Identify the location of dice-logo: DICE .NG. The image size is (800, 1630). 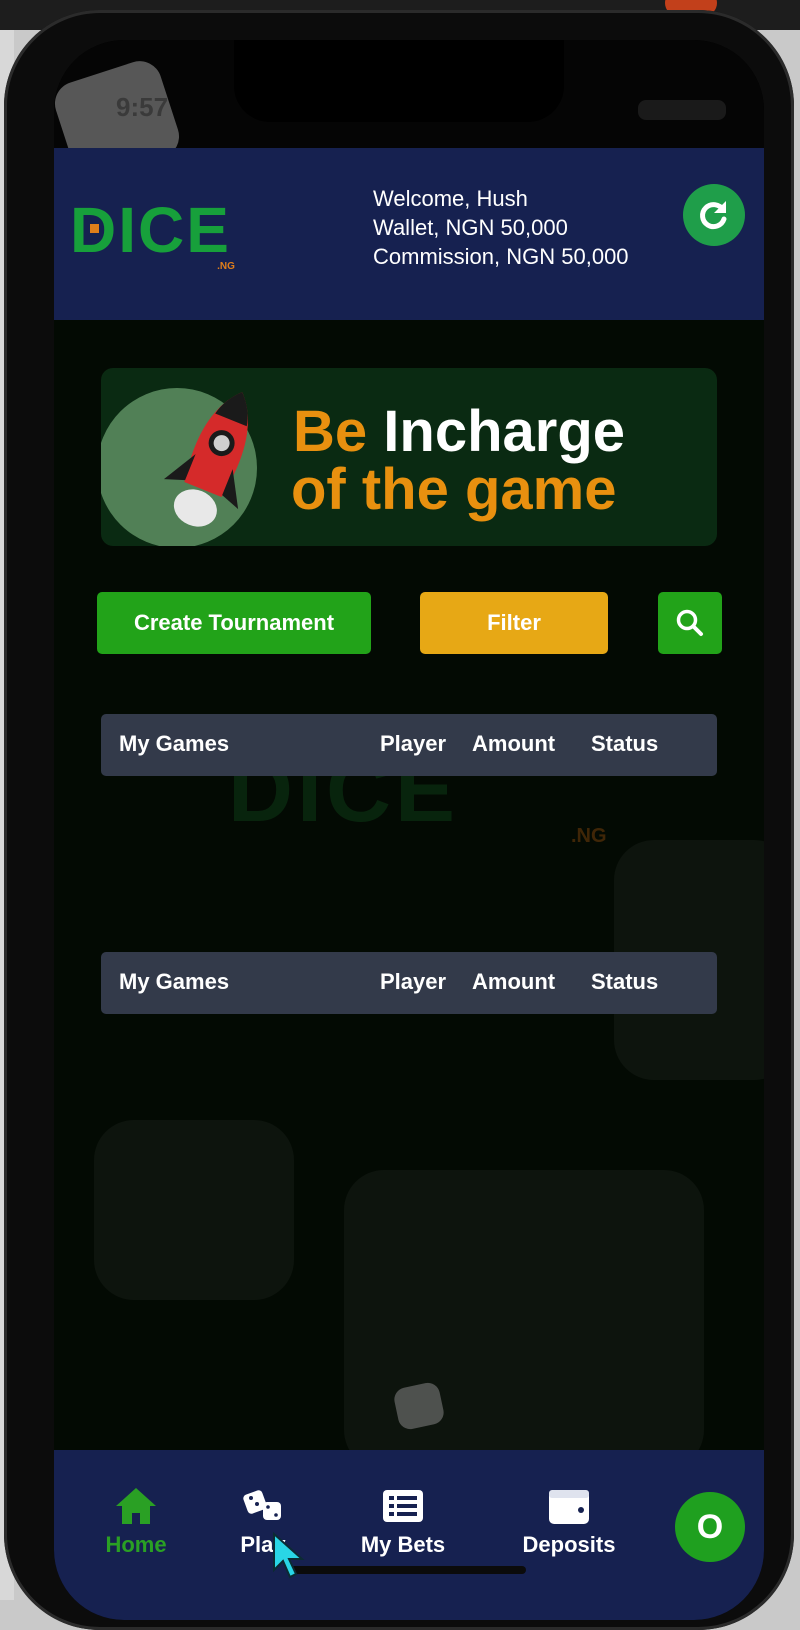
(152, 233).